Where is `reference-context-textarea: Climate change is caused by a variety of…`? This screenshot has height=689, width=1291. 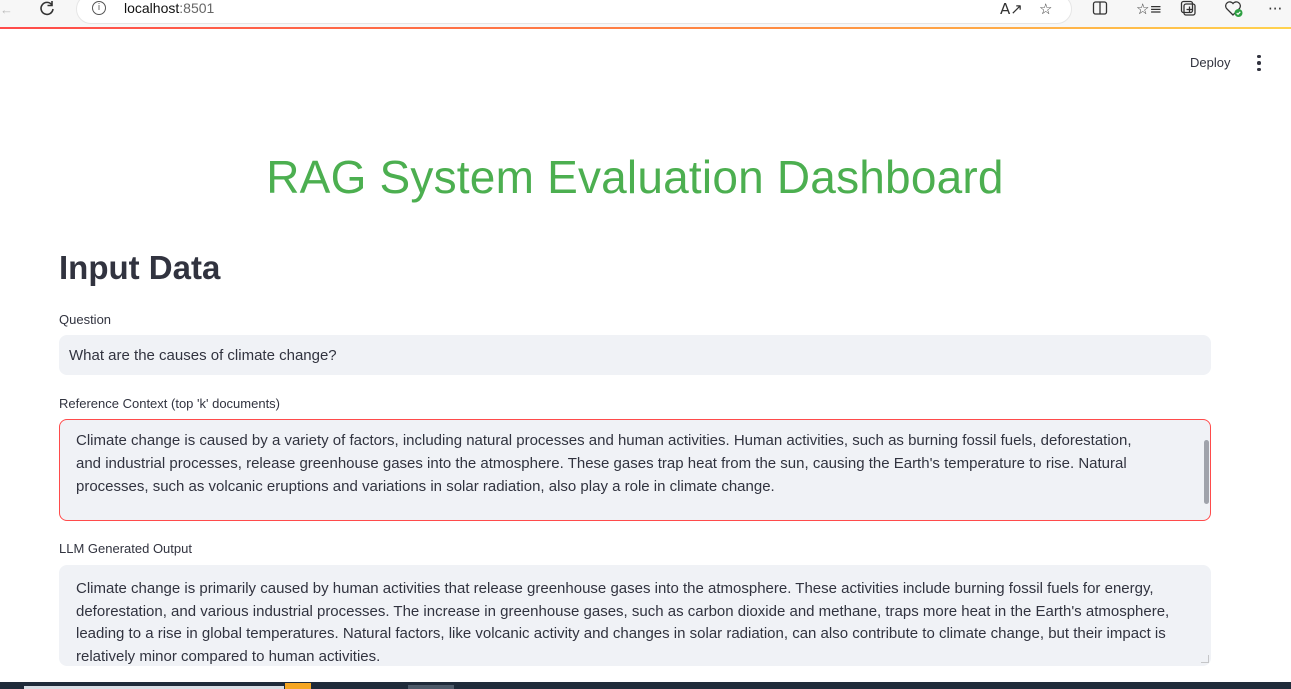
reference-context-textarea: Climate change is caused by a variety of… is located at coordinates (635, 470).